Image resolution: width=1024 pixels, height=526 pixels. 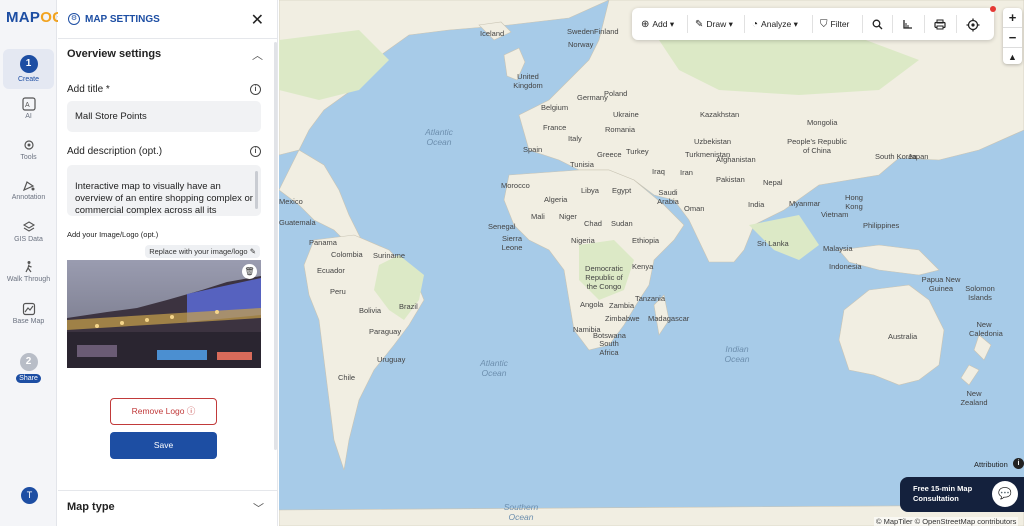 I want to click on replace-image-button: Replace with your image/logo ✎, so click(x=202, y=251).